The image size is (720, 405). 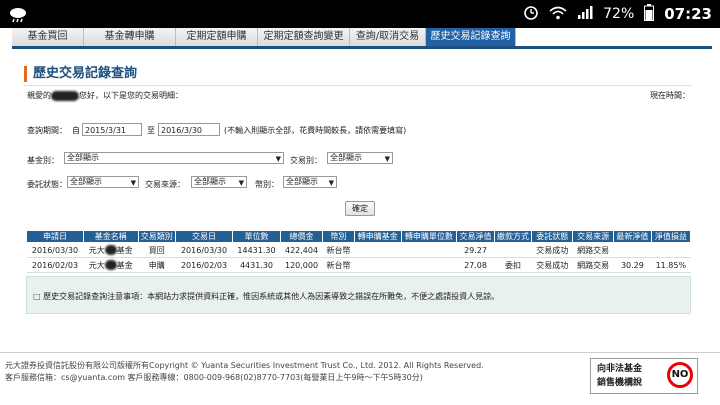 What do you see at coordinates (157, 236) in the screenshot?
I see `col-trade-type: 交易類別` at bounding box center [157, 236].